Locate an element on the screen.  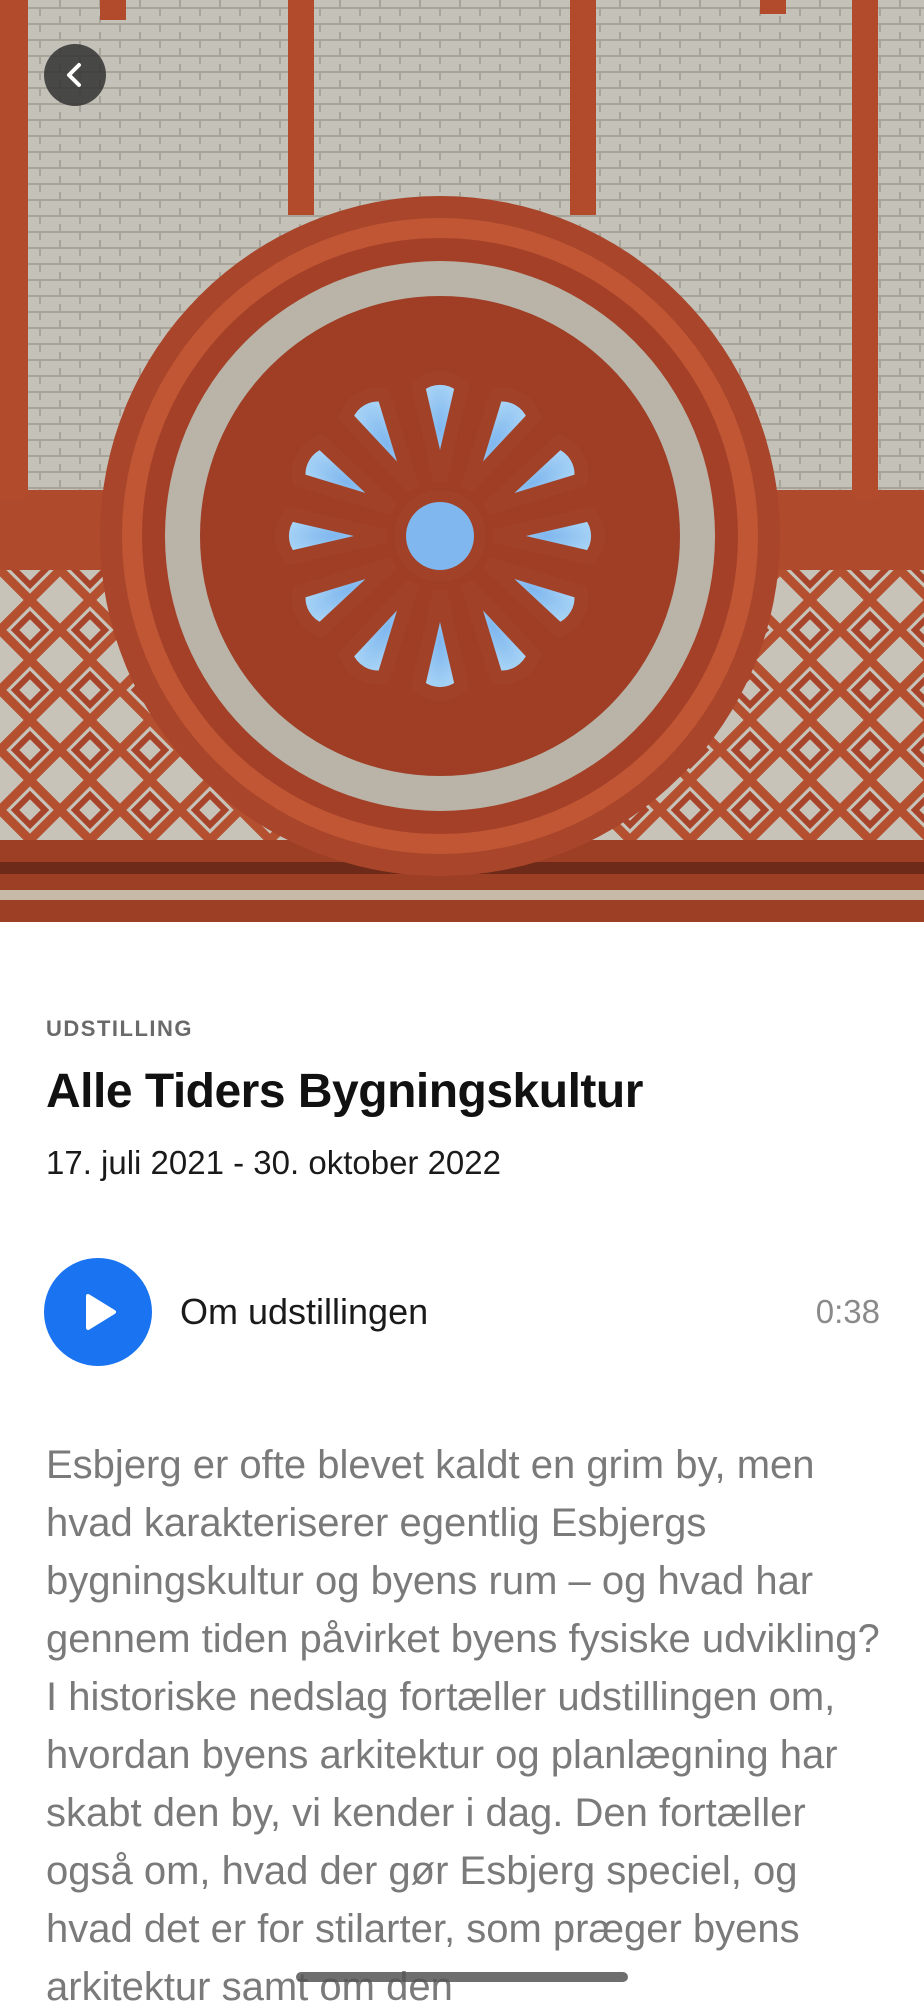
chevron-left-icon is located at coordinates (74, 75).